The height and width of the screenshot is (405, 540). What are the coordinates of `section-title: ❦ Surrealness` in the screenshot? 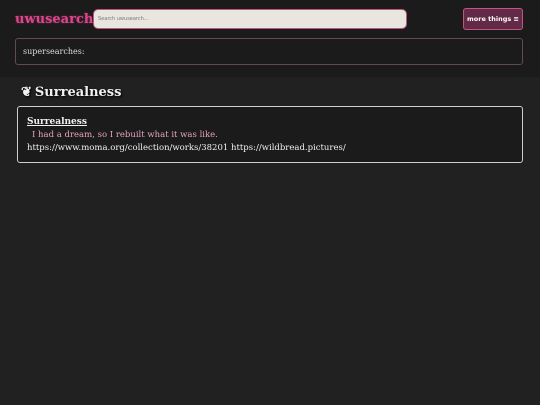 It's located at (71, 93).